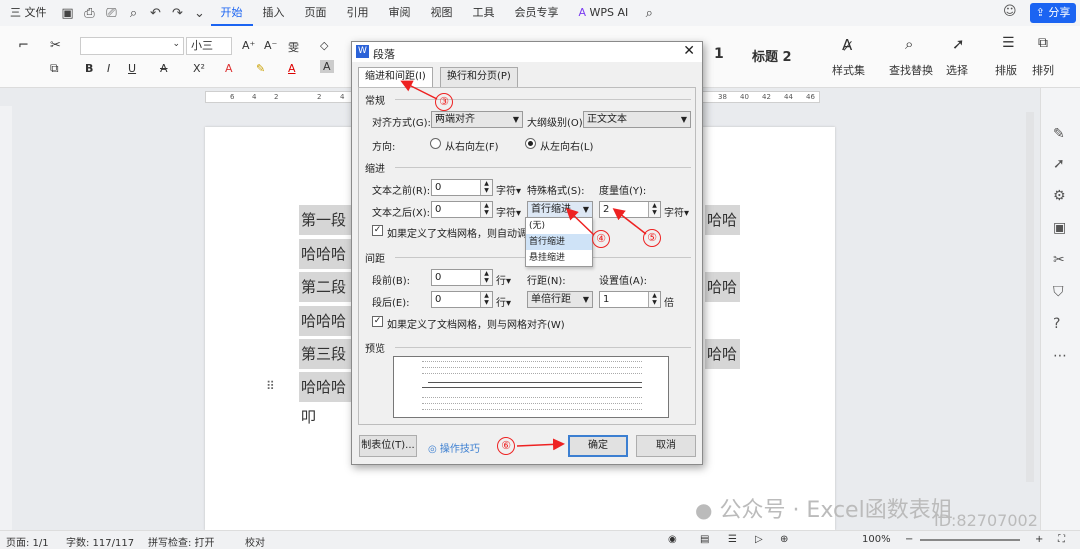 The image size is (1080, 549). What do you see at coordinates (90, 13) in the screenshot?
I see `export-icon: ⎙` at bounding box center [90, 13].